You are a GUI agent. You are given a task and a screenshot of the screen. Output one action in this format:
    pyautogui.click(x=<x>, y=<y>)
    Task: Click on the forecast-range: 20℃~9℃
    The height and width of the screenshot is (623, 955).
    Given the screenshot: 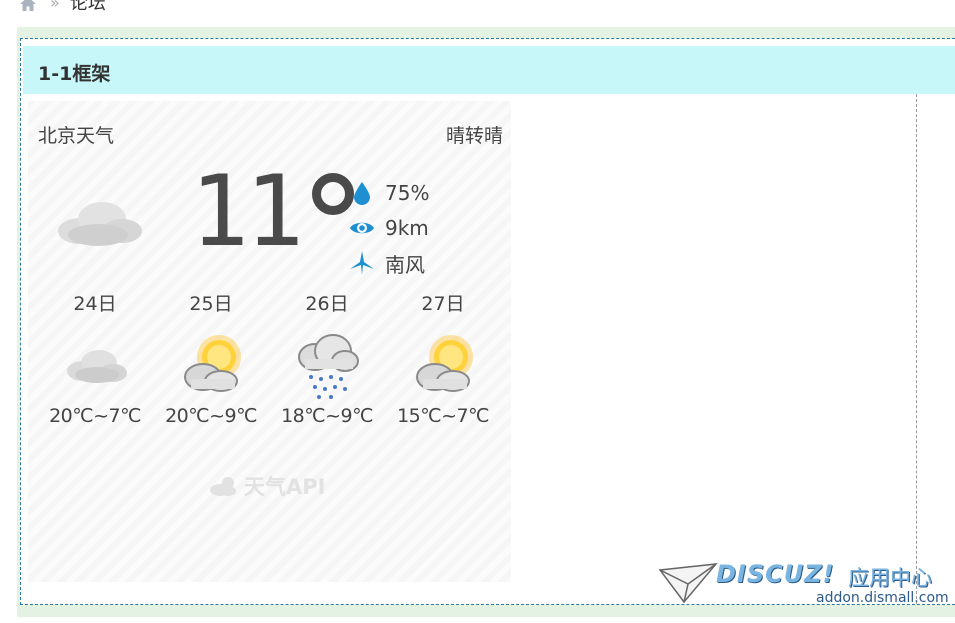 What is the action you would take?
    pyautogui.click(x=211, y=416)
    